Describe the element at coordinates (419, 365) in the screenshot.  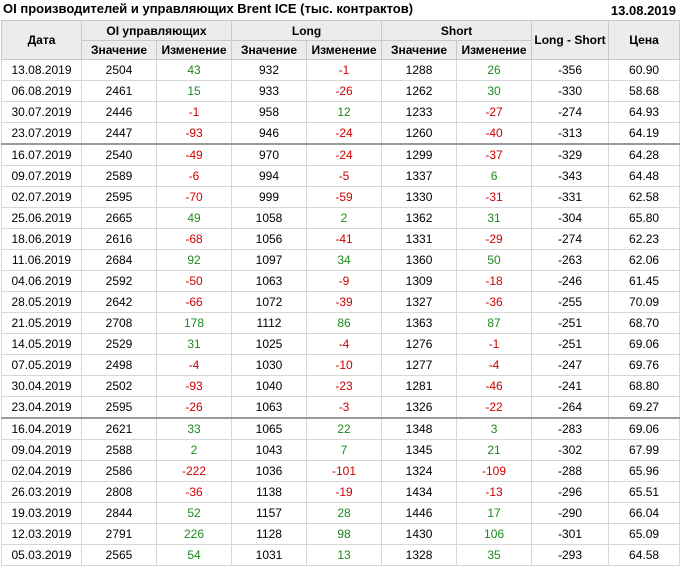
I see `cell-short-value: 1277` at that location.